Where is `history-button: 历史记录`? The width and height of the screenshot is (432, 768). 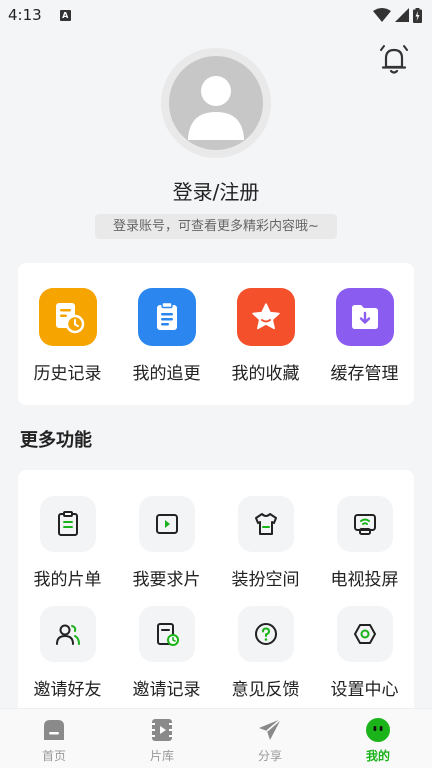 history-button: 历史记录 is located at coordinates (68, 336).